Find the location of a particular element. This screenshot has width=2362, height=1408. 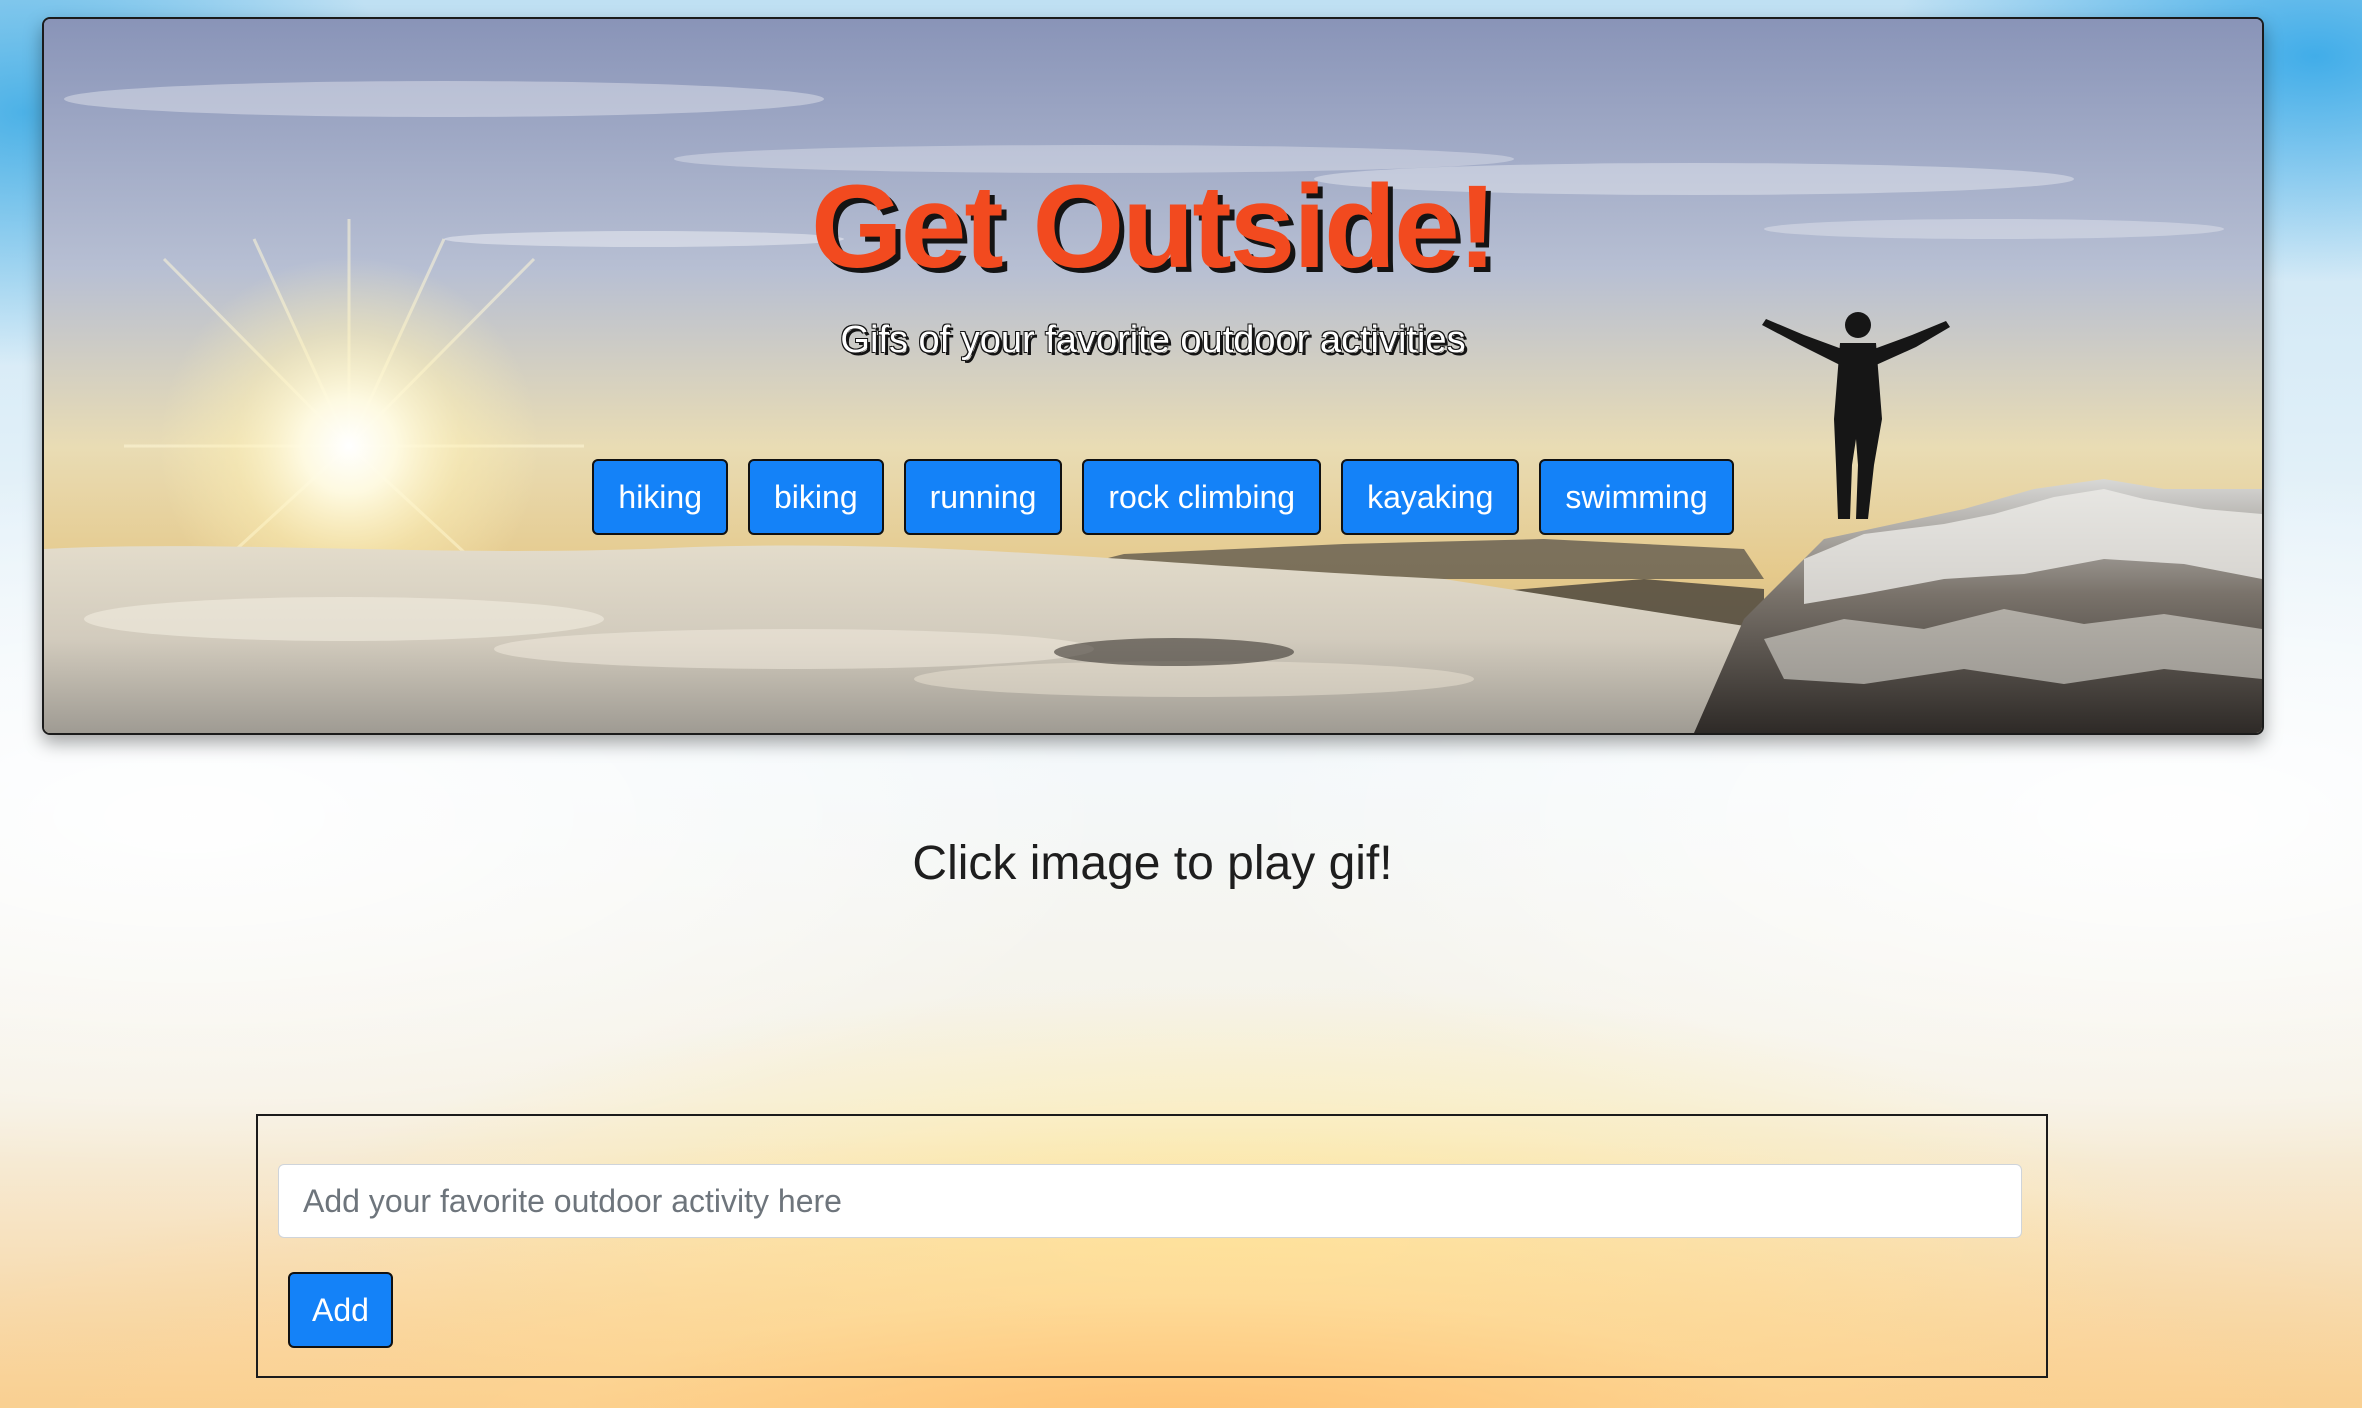

biking-button: biking is located at coordinates (816, 497).